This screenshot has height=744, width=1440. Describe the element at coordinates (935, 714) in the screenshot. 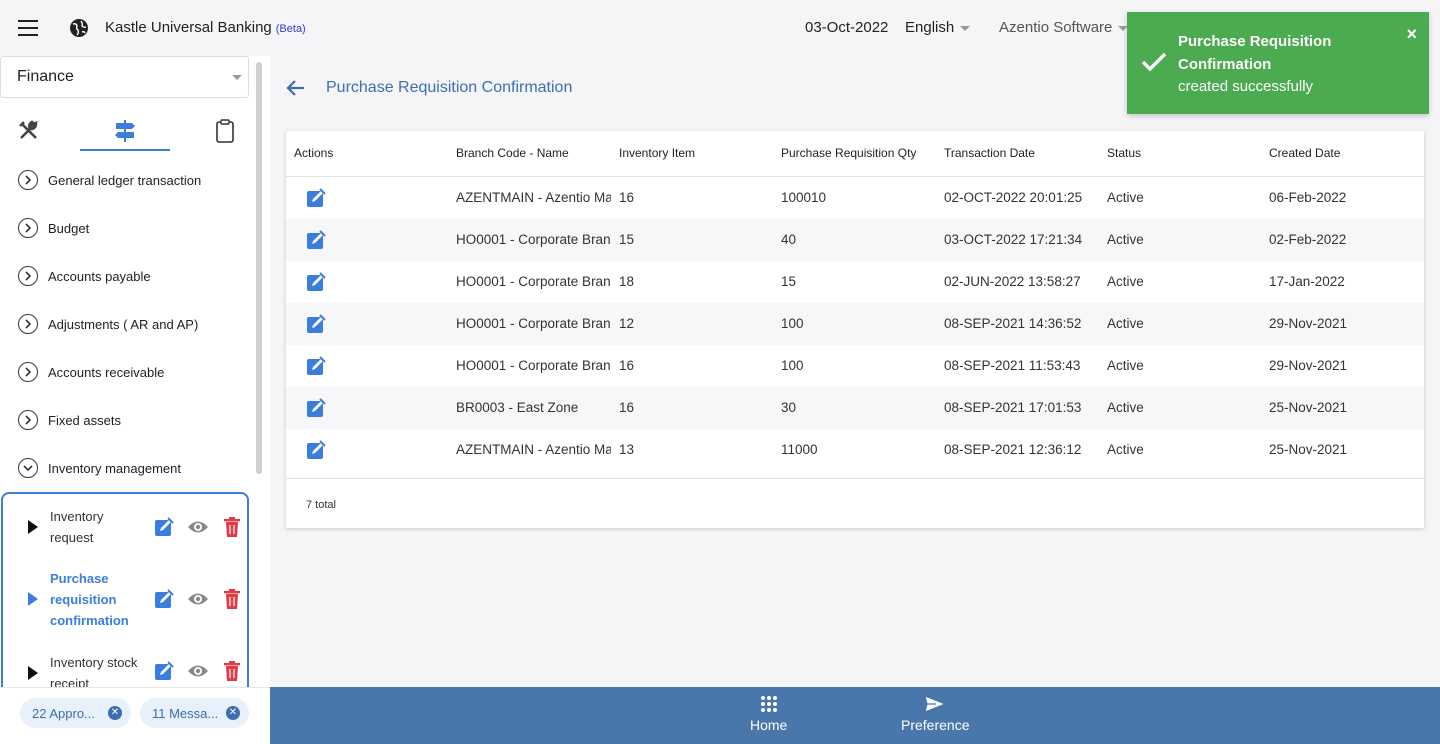

I see `preference-button: Preference` at that location.